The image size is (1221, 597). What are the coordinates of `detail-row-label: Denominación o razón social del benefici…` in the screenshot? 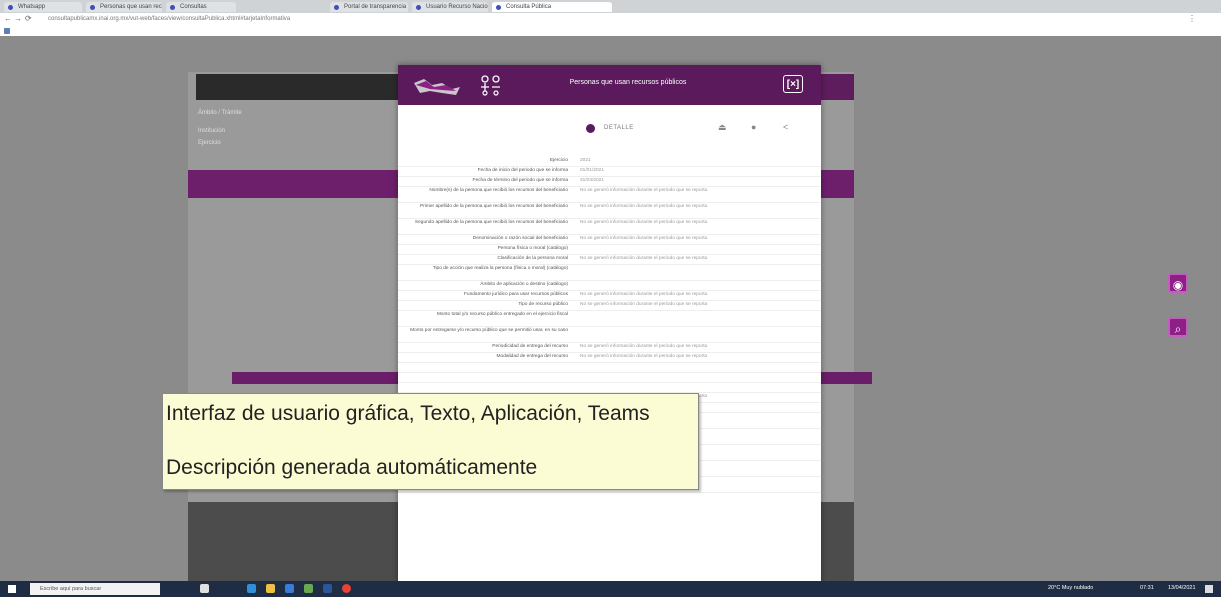 It's located at (520, 238).